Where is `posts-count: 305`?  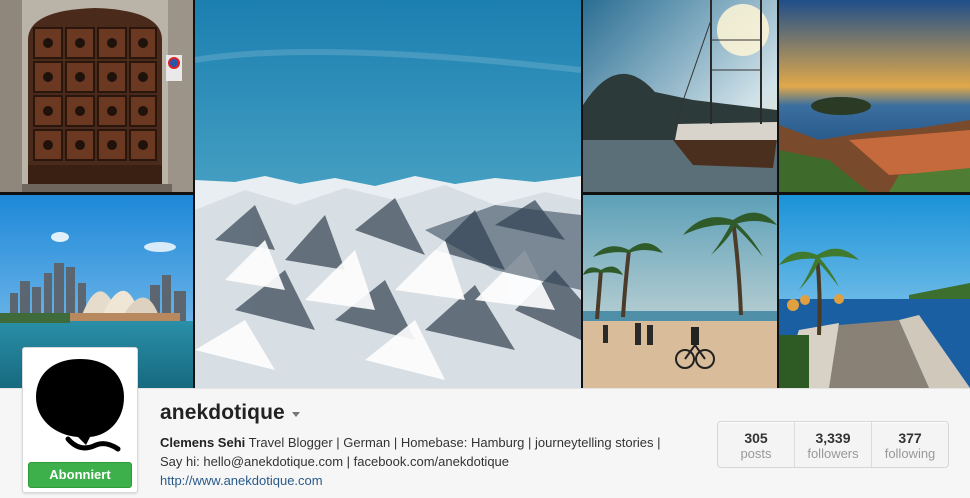
posts-count: 305 is located at coordinates (756, 438).